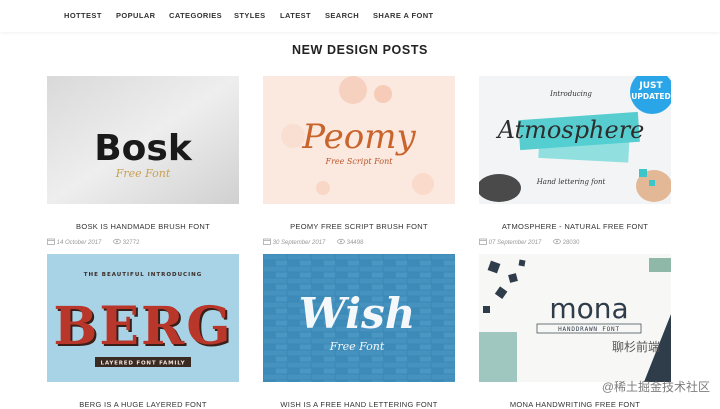 The width and height of the screenshot is (720, 409). Describe the element at coordinates (143, 364) in the screenshot. I see `svg-text: LAYERED FONT FAMILY` at that location.